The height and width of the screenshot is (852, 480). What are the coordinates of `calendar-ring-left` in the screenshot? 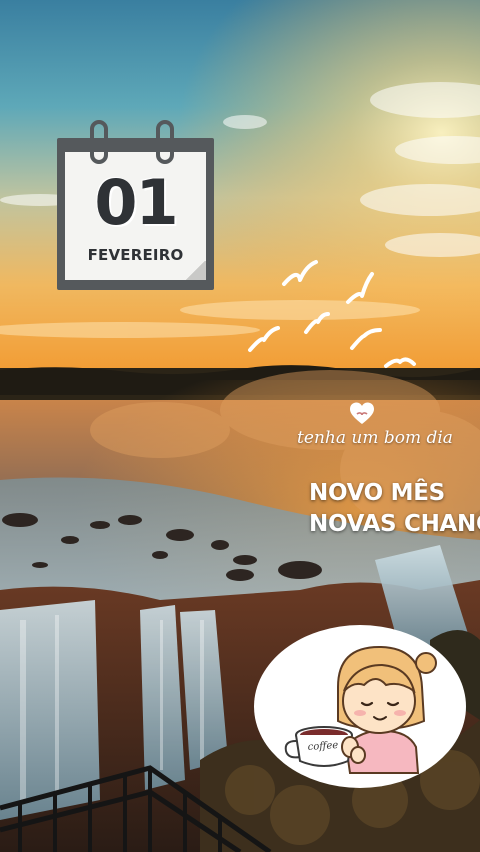 It's located at (99, 142).